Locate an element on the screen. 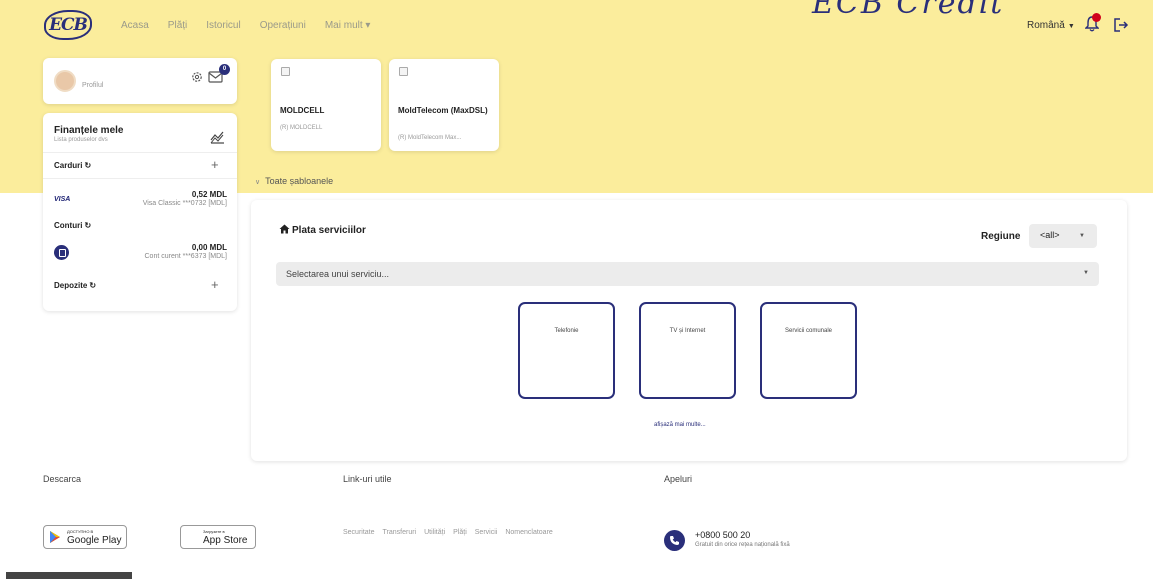  gear-icon is located at coordinates (197, 77).